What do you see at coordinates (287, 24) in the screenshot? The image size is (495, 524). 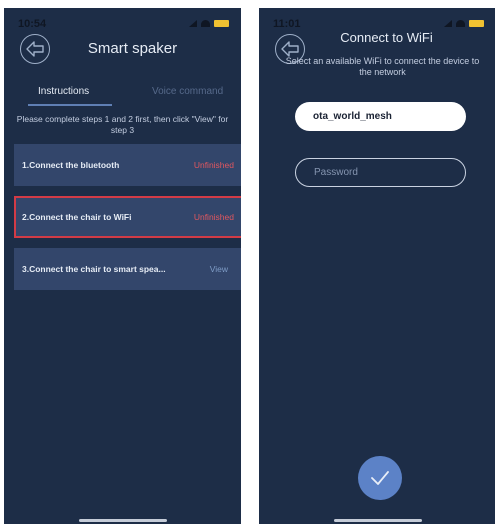 I see `status-time: 11:01` at bounding box center [287, 24].